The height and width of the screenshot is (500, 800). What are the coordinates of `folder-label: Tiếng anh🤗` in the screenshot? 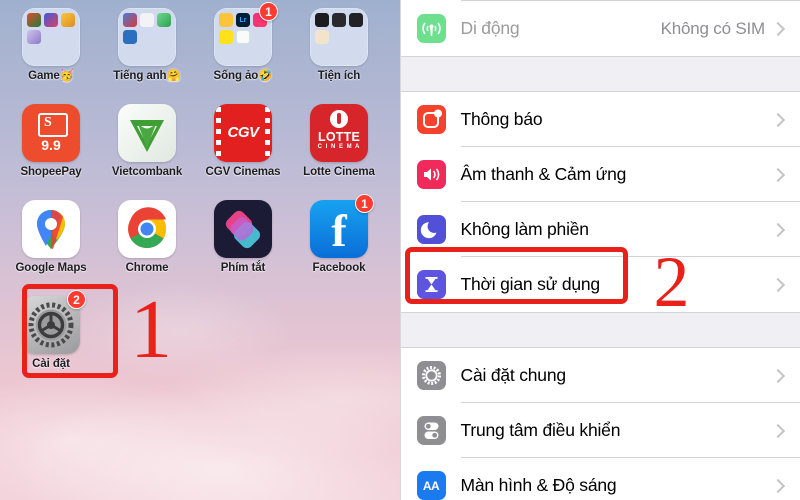 It's located at (147, 76).